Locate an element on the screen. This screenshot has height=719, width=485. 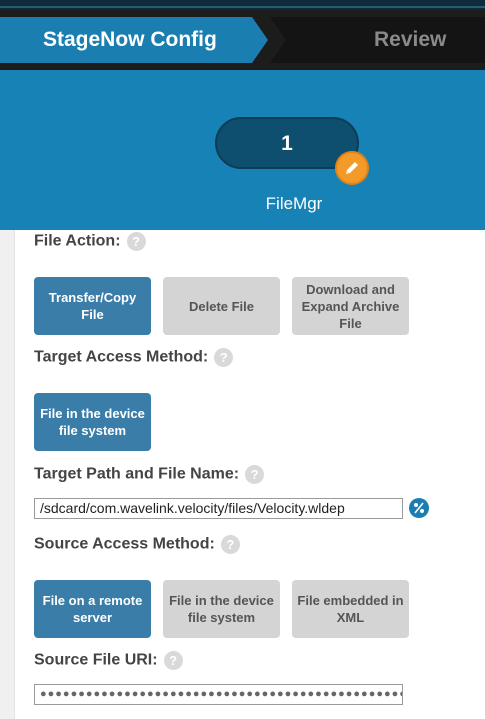
label-text: File Action: is located at coordinates (77, 241).